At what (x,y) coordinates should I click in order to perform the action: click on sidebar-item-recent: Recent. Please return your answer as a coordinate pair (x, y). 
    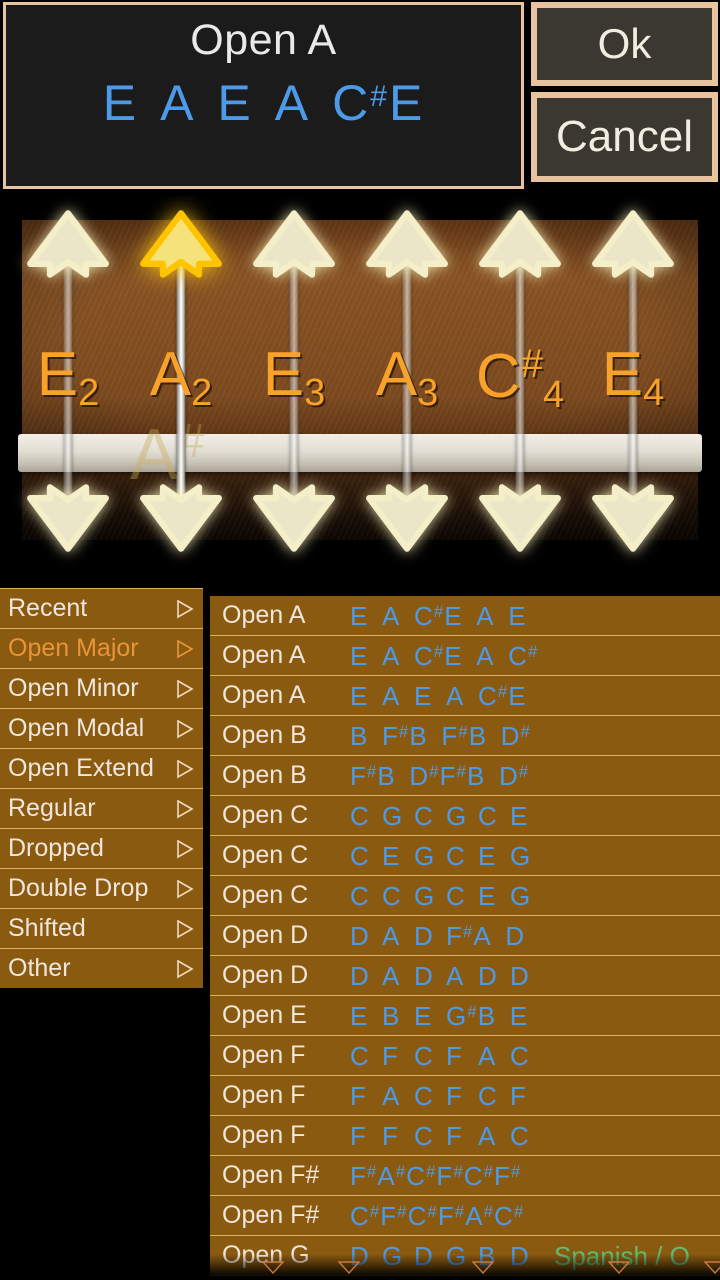
    Looking at the image, I should click on (101, 608).